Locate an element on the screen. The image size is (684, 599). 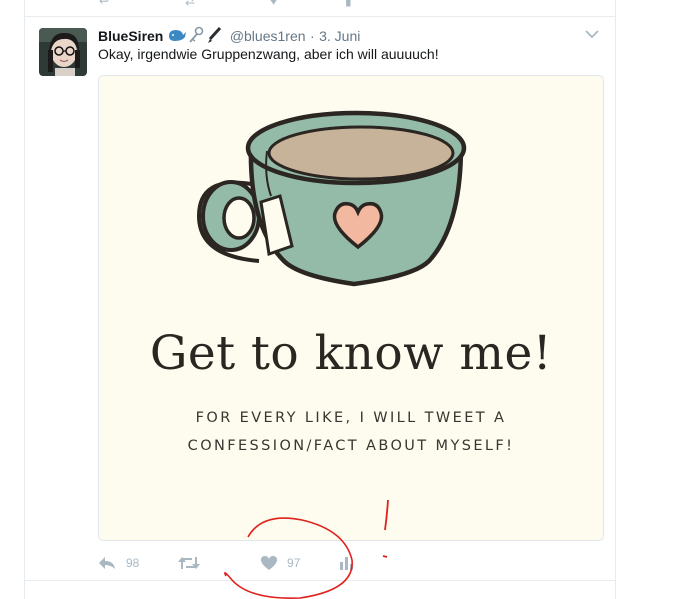
analytics-button is located at coordinates (346, 563).